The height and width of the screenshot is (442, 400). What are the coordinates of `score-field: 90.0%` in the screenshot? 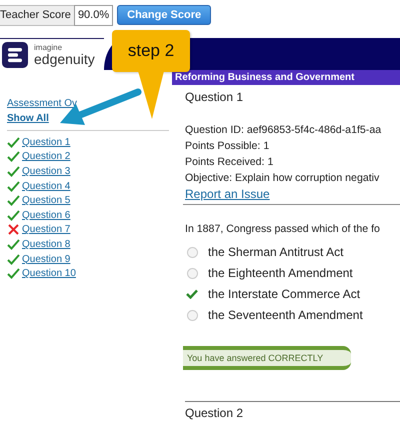 It's located at (94, 15).